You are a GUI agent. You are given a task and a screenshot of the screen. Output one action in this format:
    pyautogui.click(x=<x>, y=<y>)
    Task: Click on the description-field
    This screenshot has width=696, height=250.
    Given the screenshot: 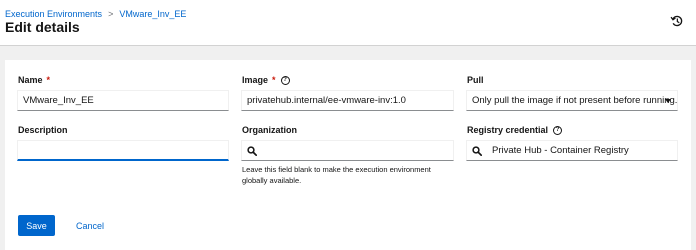 What is the action you would take?
    pyautogui.click(x=123, y=150)
    